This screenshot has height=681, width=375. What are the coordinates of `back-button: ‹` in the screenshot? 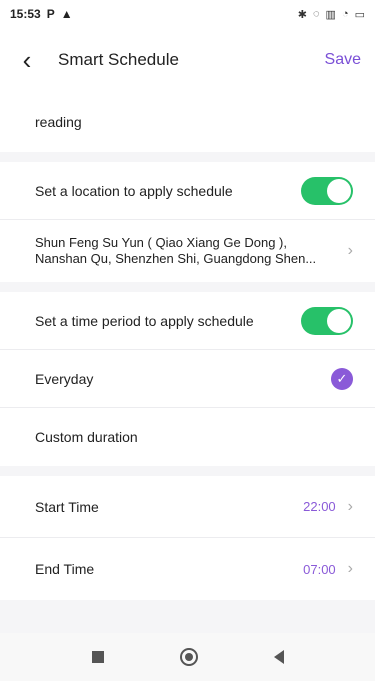 It's located at (27, 60).